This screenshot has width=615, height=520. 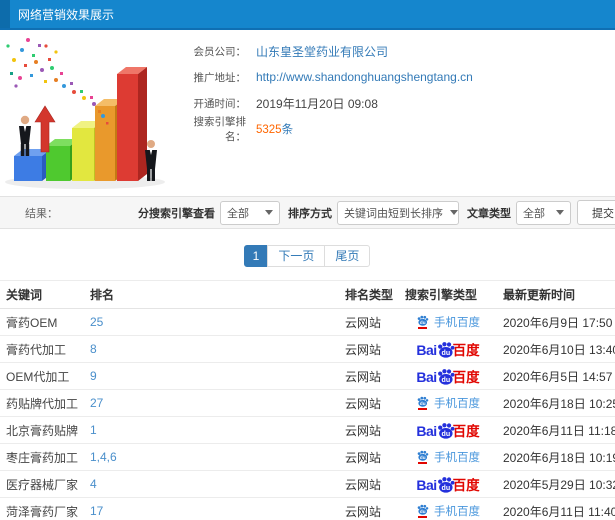 What do you see at coordinates (556, 349) in the screenshot?
I see `updated-time-cell: 2020年6月10日 13:40` at bounding box center [556, 349].